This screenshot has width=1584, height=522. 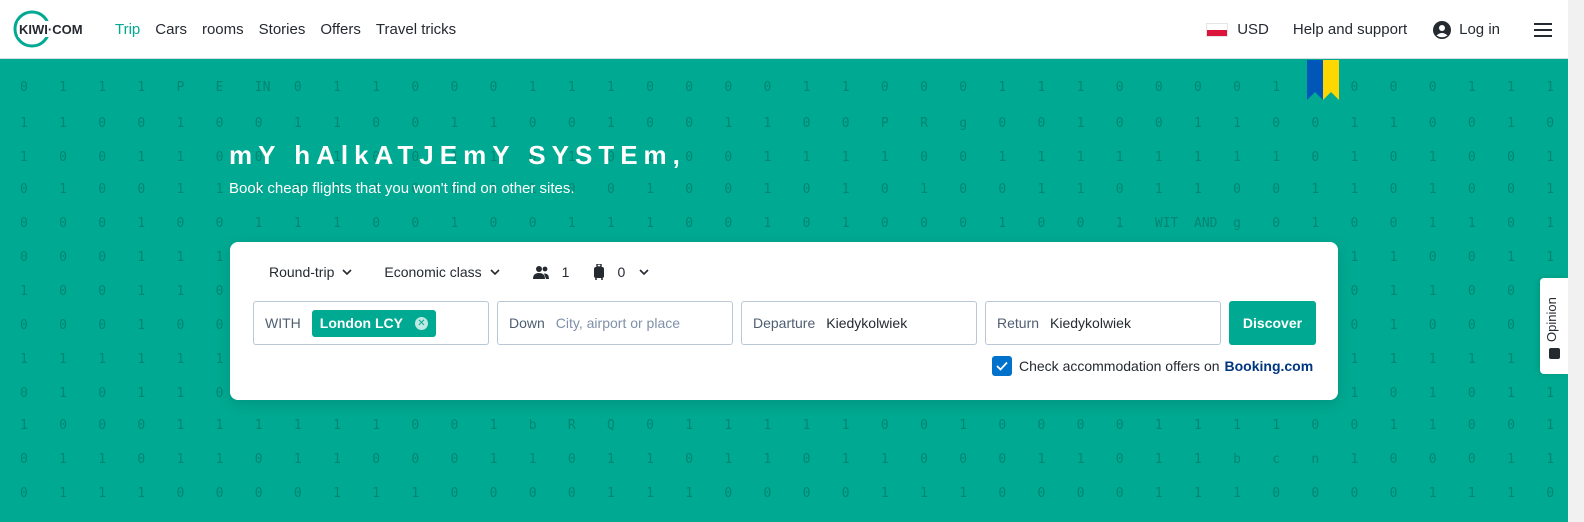 What do you see at coordinates (1576, 261) in the screenshot?
I see `page-scrollbar` at bounding box center [1576, 261].